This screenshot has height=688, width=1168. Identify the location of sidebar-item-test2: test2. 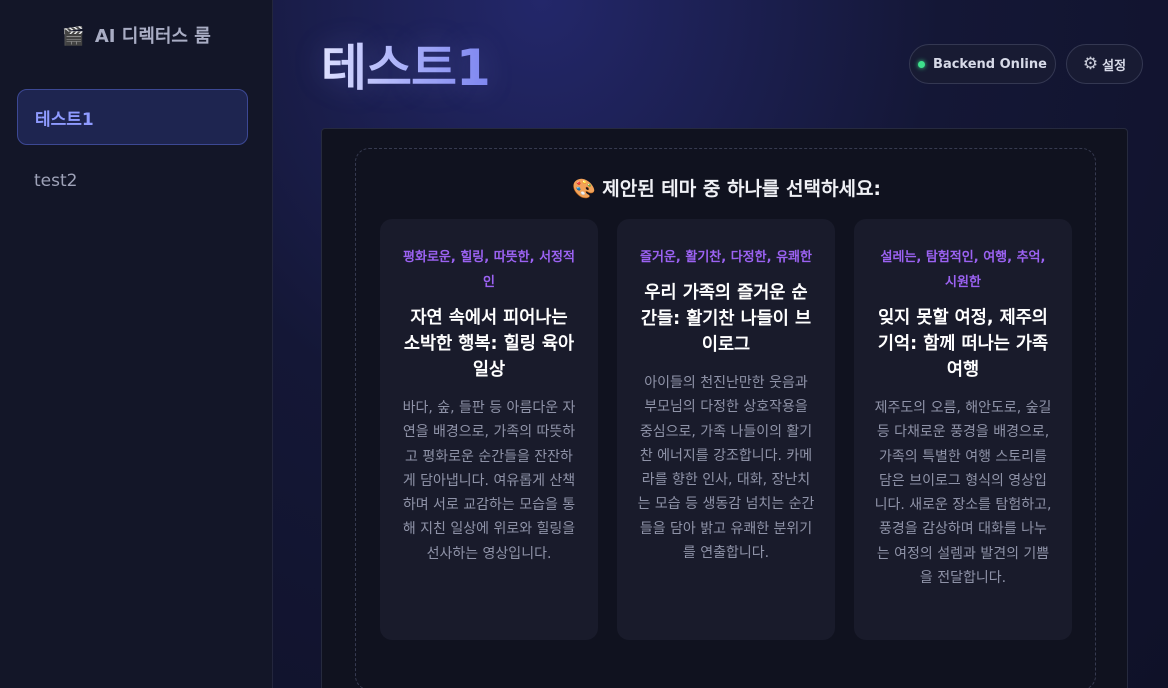
(132, 181).